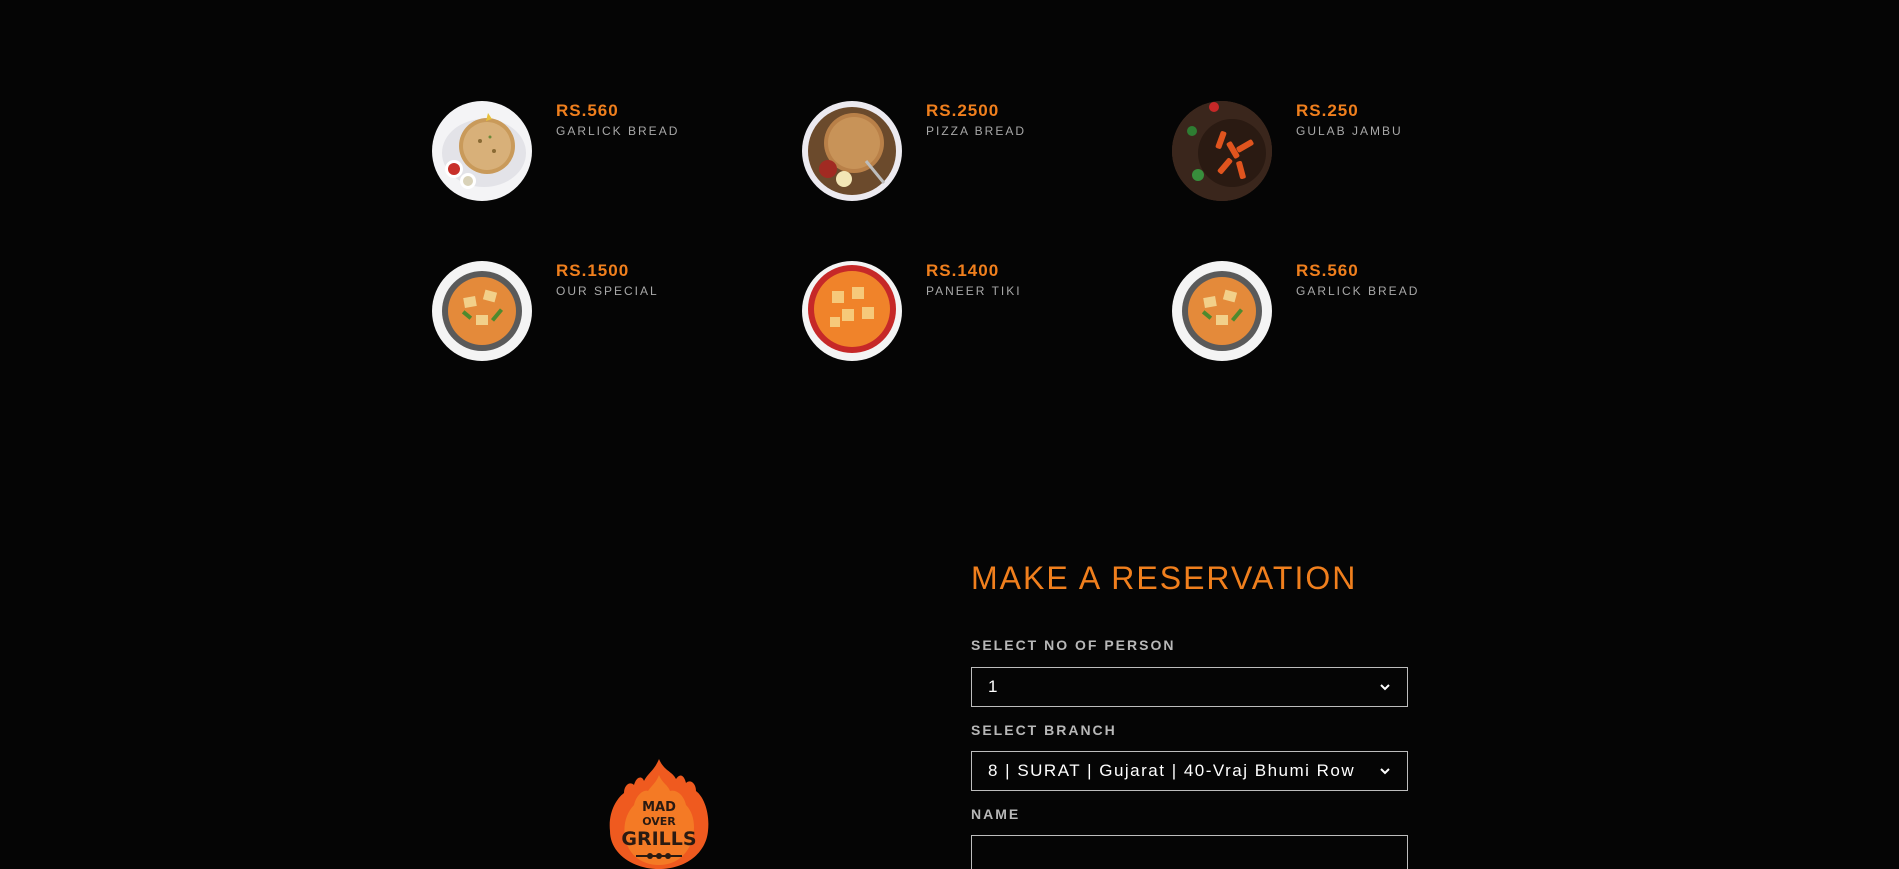 The image size is (1899, 869). I want to click on menu-item: RS.1500 OUR SPECIAL, so click(592, 311).